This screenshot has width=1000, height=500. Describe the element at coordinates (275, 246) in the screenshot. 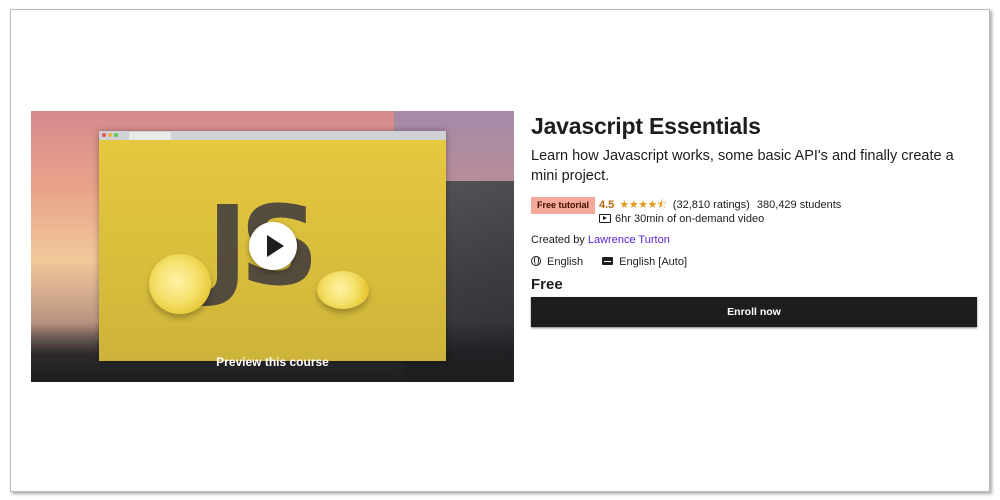

I see `play-icon` at that location.